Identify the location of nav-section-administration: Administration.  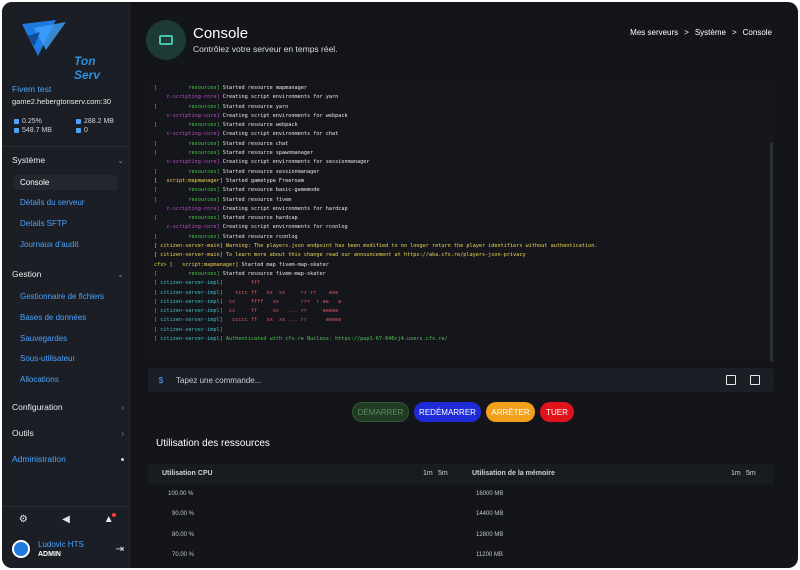
(68, 459).